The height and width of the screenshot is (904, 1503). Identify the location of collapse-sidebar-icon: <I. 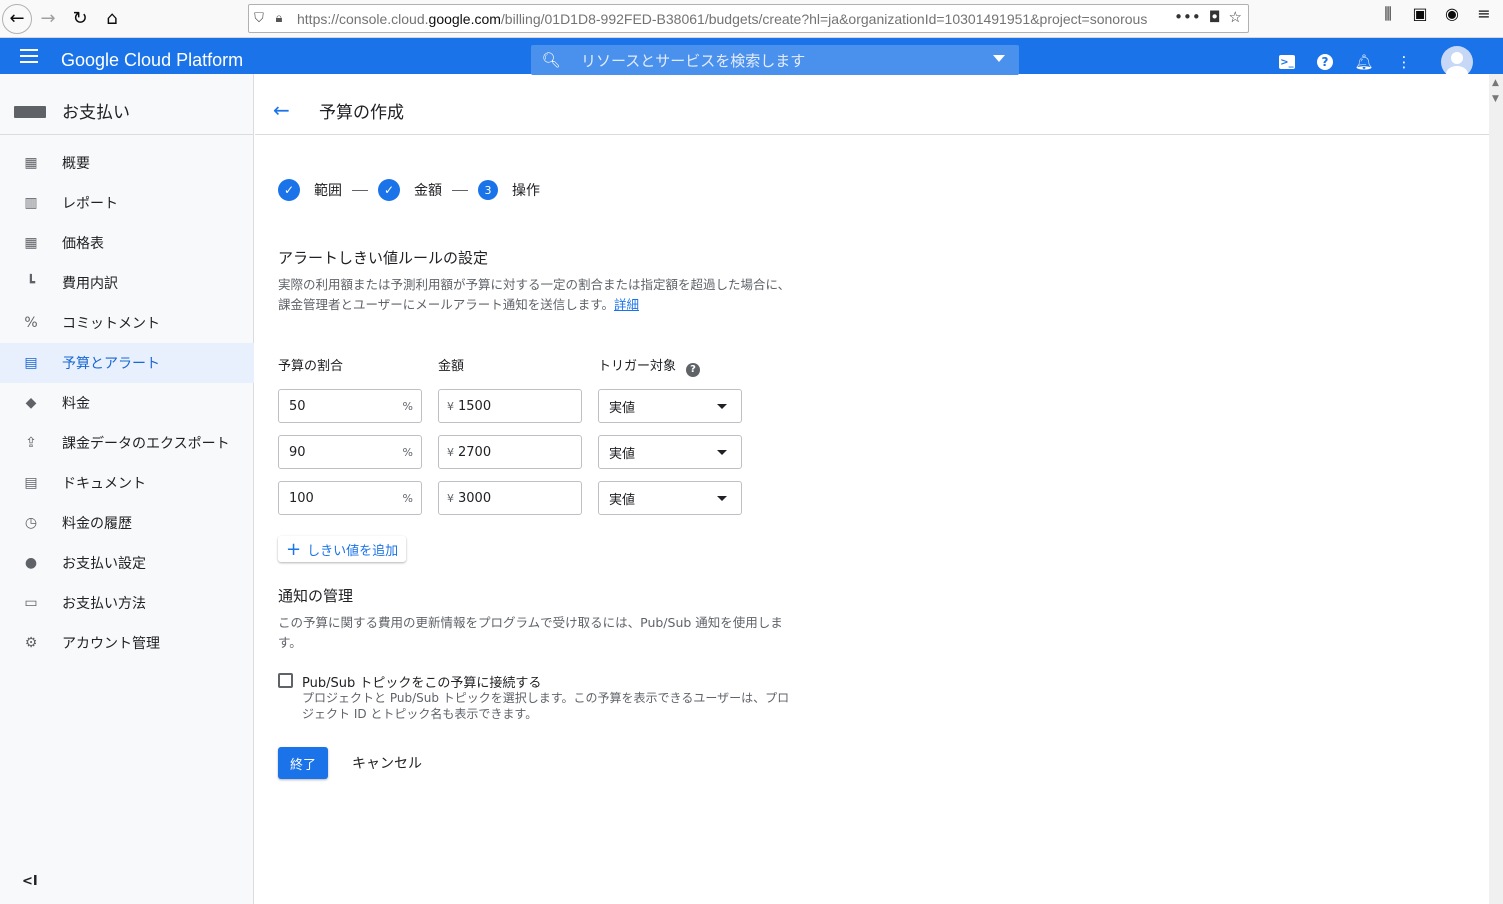
(30, 881).